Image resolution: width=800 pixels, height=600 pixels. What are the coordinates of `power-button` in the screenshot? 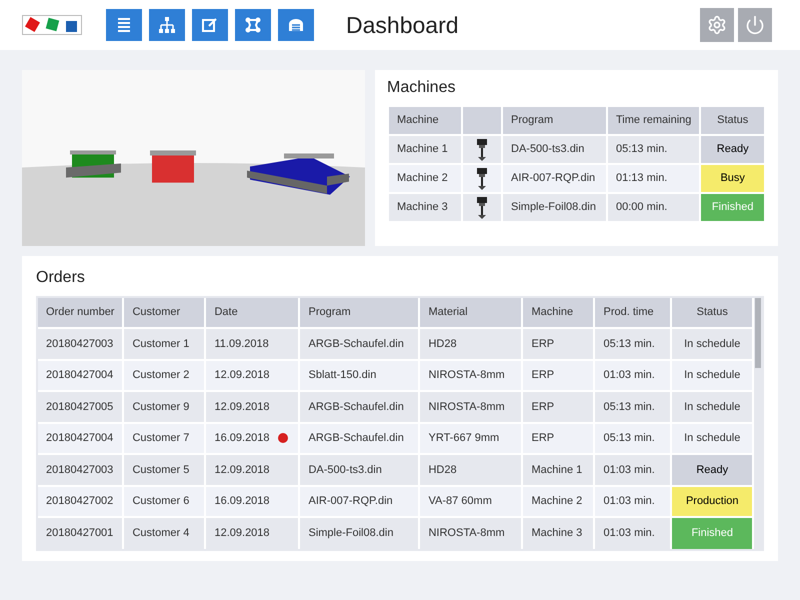 It's located at (755, 25).